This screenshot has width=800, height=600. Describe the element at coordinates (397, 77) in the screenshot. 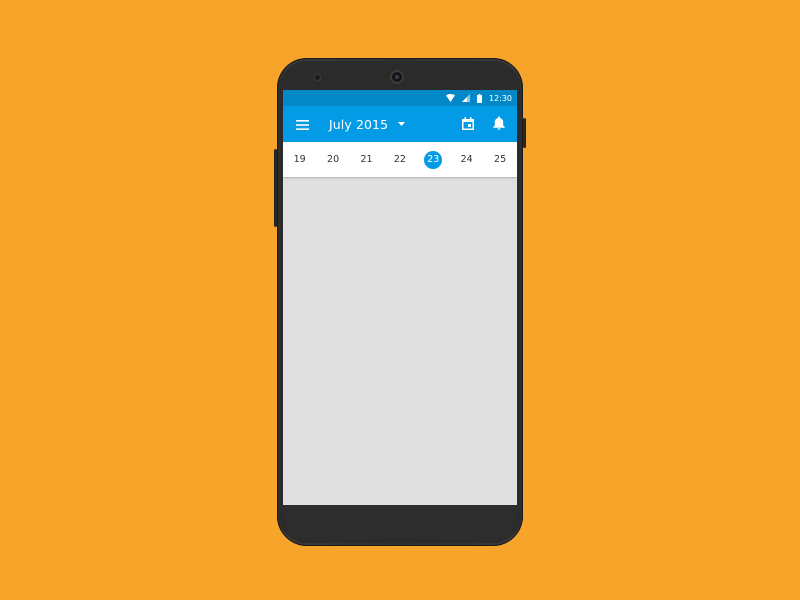

I see `front-camera` at that location.